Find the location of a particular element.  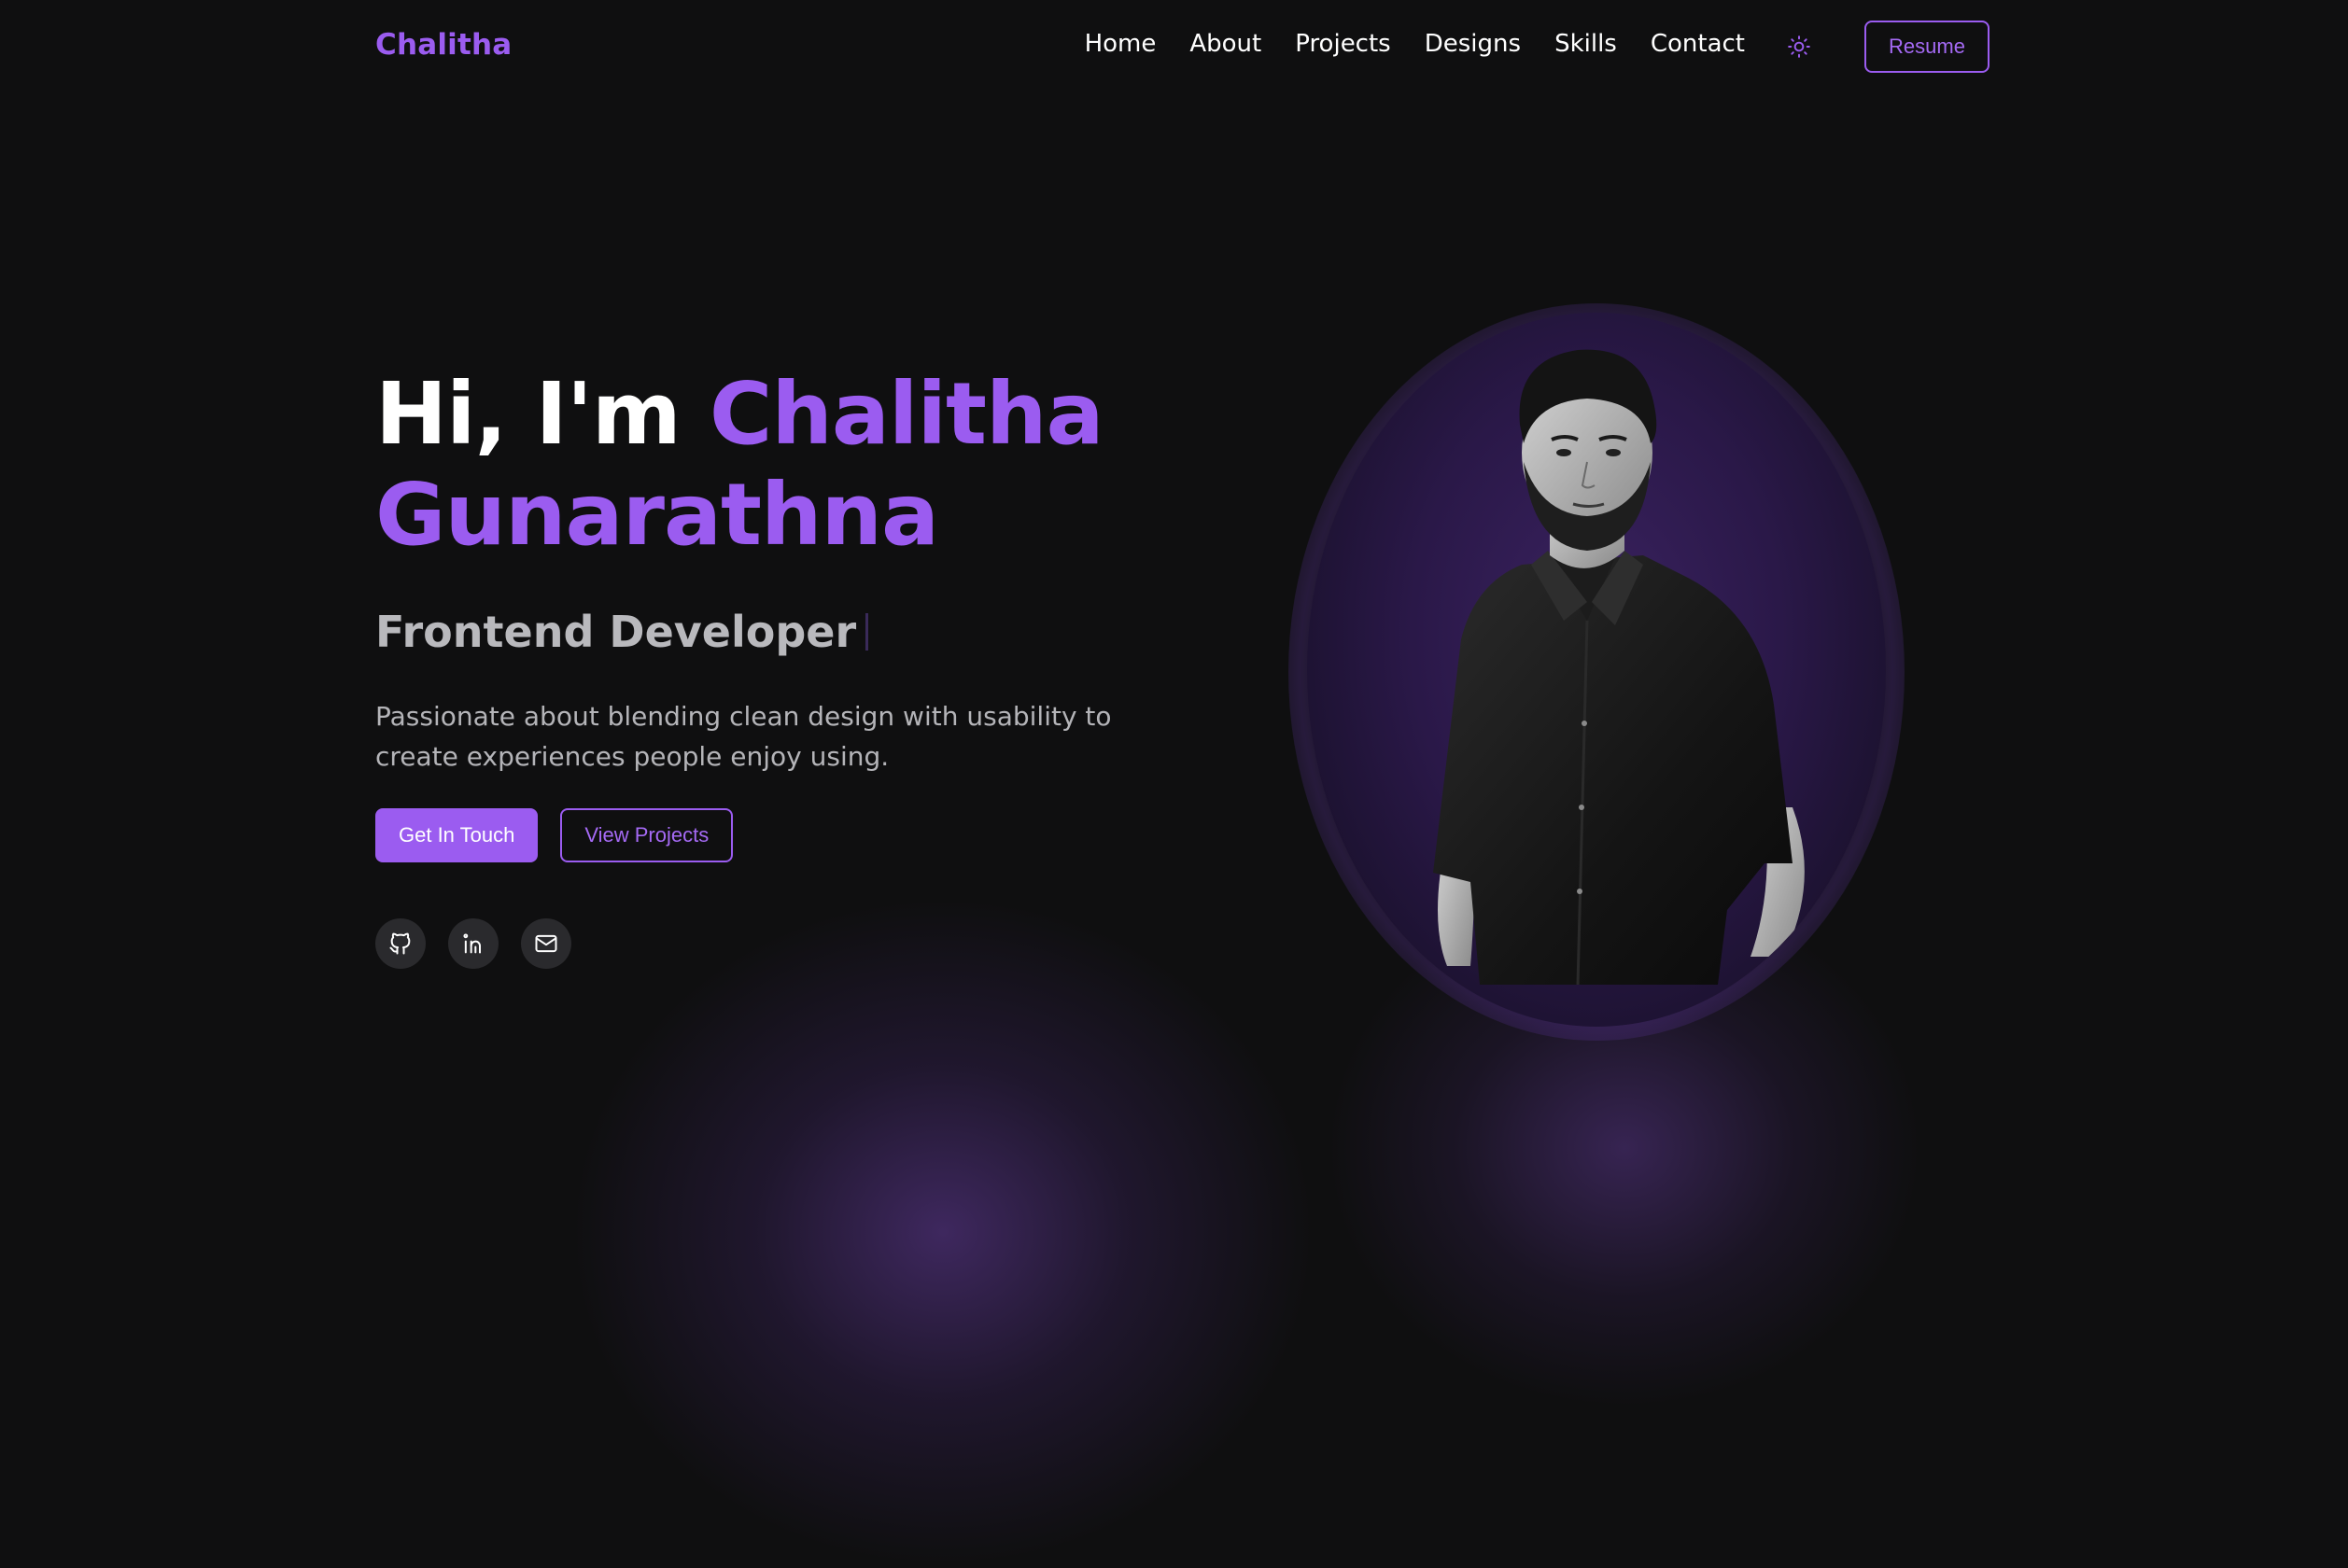

role-text: Frontend Developer is located at coordinates (616, 632).